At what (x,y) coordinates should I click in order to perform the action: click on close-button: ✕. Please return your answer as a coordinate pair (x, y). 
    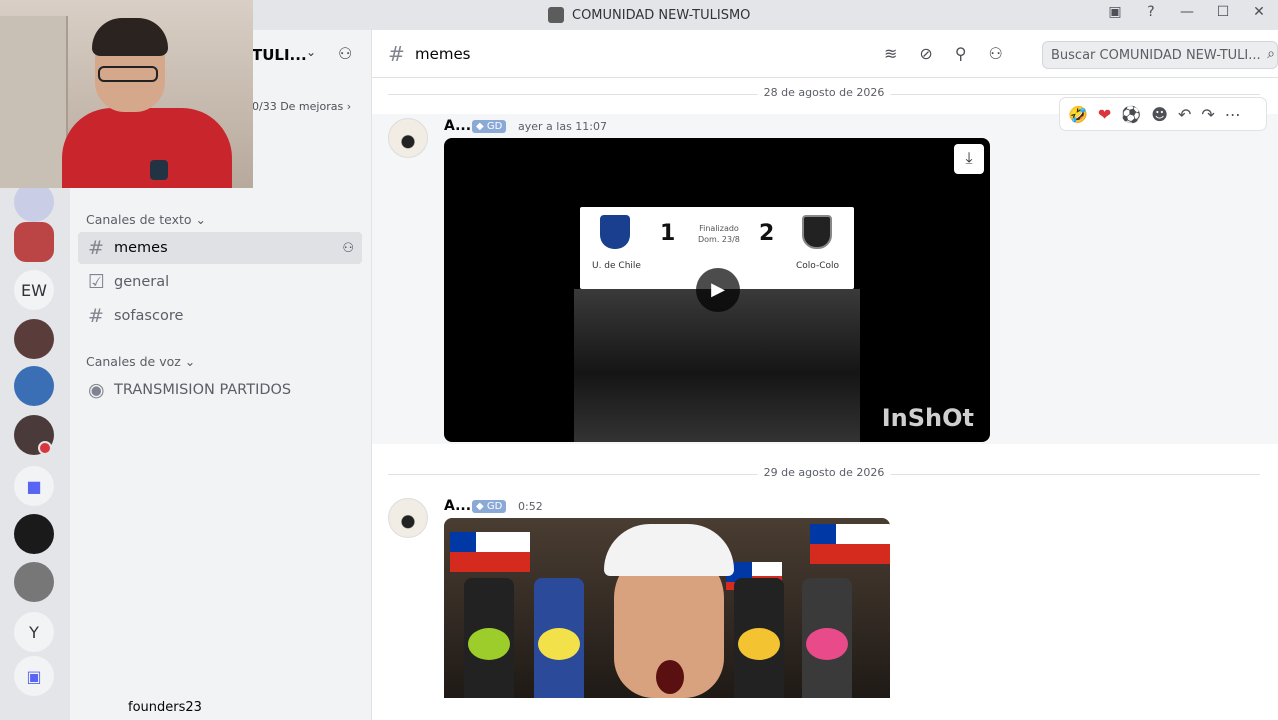
    Looking at the image, I should click on (1259, 12).